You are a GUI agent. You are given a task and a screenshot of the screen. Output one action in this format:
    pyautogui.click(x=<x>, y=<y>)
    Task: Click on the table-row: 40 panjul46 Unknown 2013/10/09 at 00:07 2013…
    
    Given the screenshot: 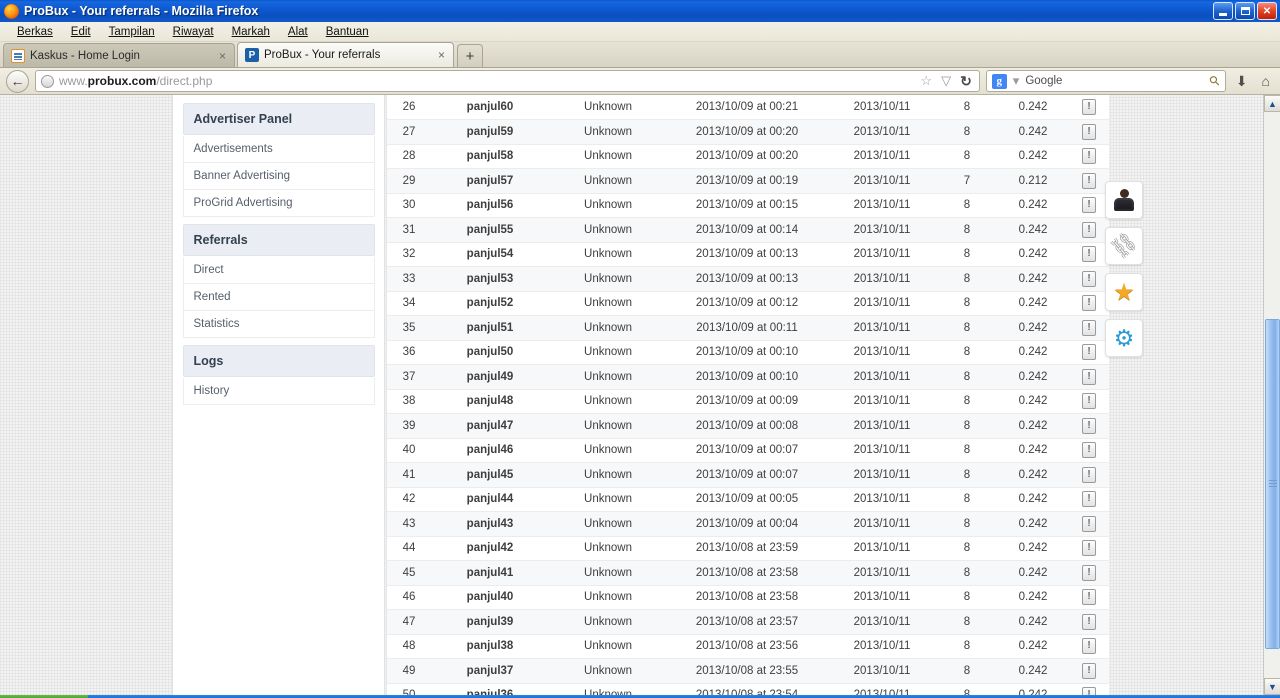 What is the action you would take?
    pyautogui.click(x=748, y=450)
    